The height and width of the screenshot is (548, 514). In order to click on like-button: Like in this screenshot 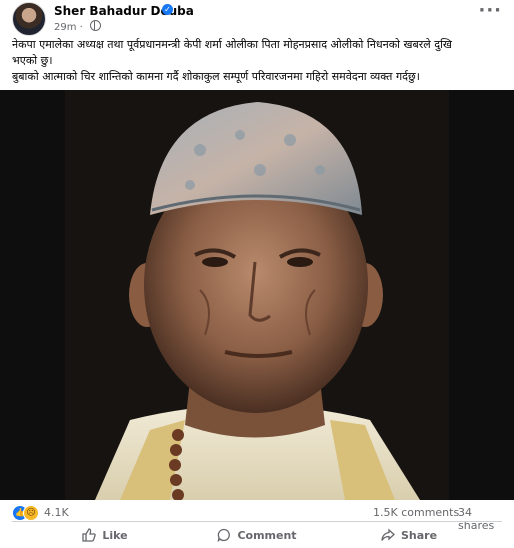, I will do `click(105, 535)`.